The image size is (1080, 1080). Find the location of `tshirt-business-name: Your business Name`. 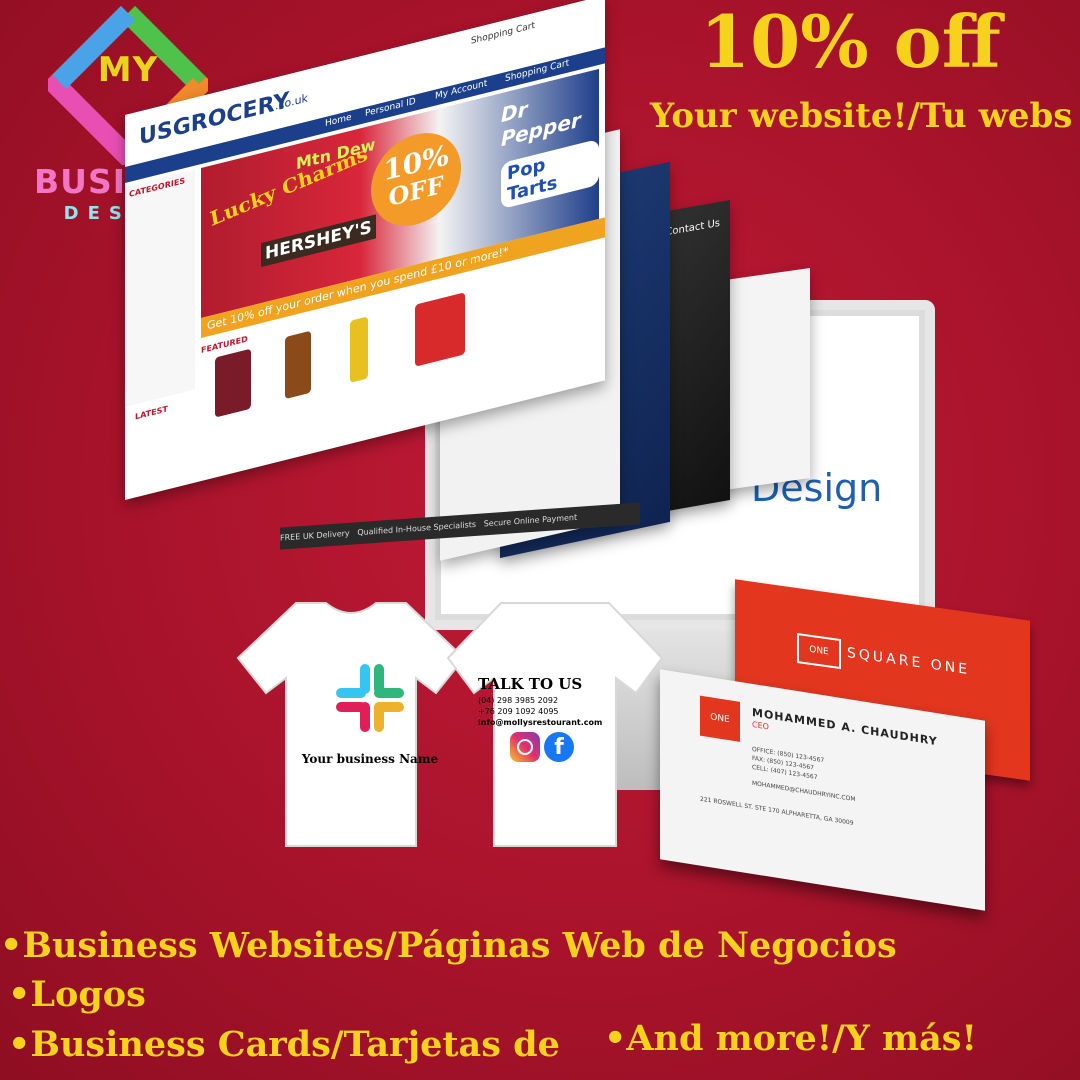

tshirt-business-name: Your business Name is located at coordinates (370, 759).